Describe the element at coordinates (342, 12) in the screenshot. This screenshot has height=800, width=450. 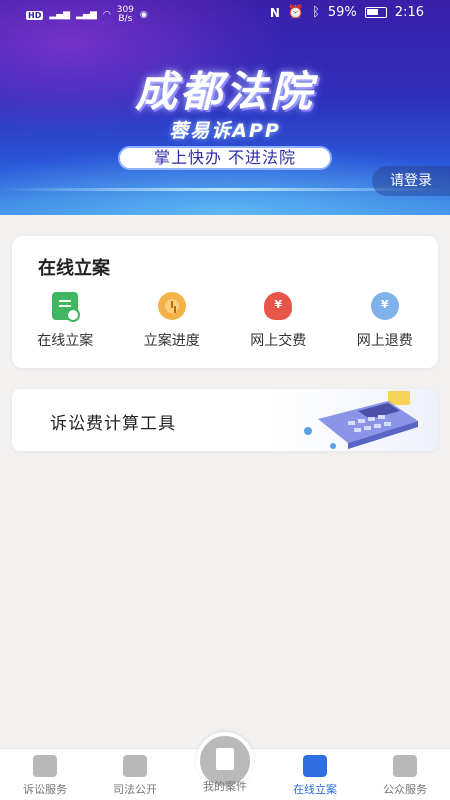
I see `battery-percent: 59%` at that location.